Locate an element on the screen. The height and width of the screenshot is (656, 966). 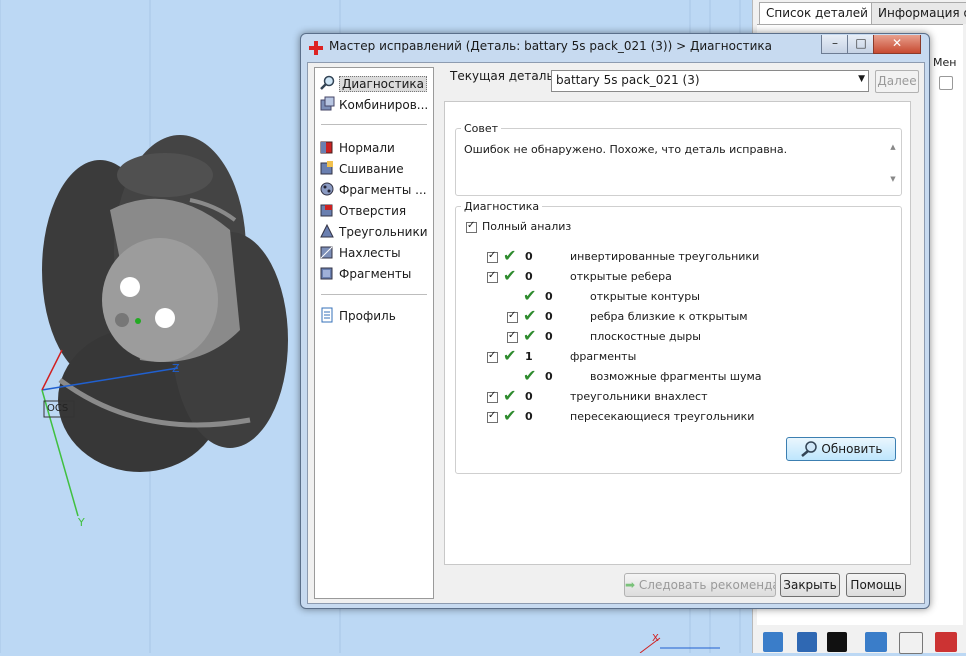
nav-label: Профиль is located at coordinates (367, 316).